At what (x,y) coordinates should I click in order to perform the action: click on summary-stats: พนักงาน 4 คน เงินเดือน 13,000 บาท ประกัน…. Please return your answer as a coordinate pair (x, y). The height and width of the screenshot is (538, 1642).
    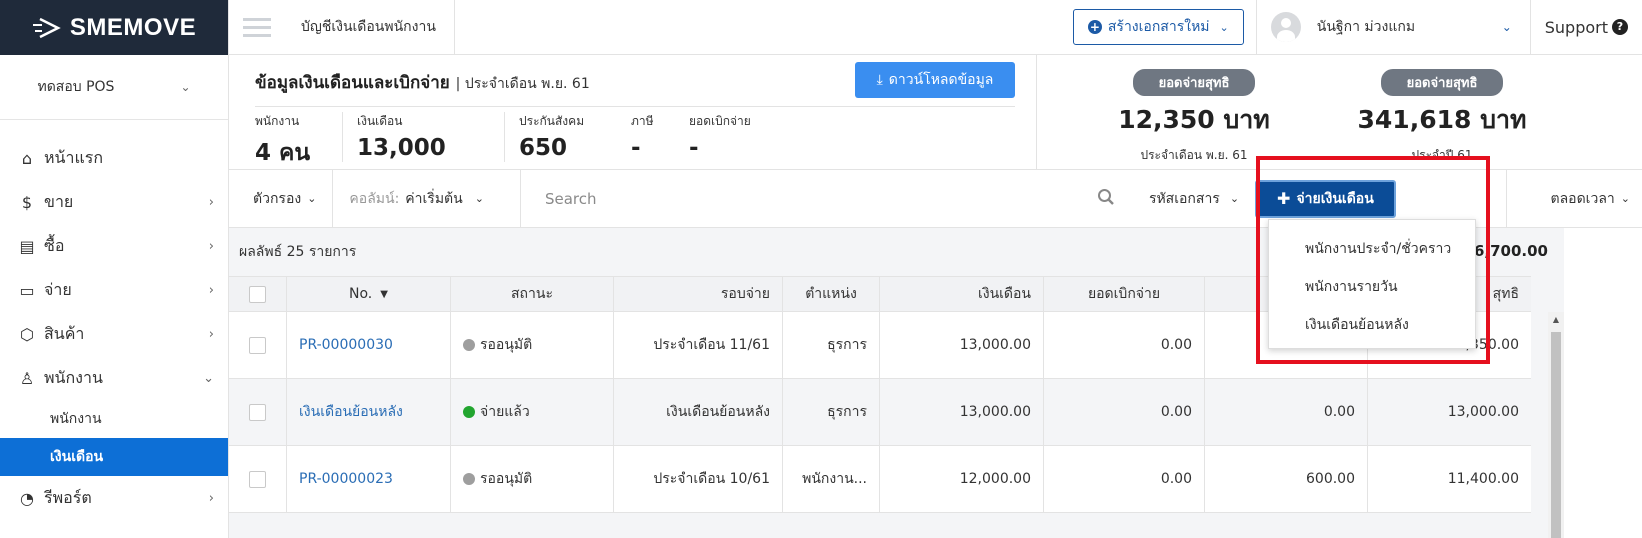
    Looking at the image, I should click on (517, 152).